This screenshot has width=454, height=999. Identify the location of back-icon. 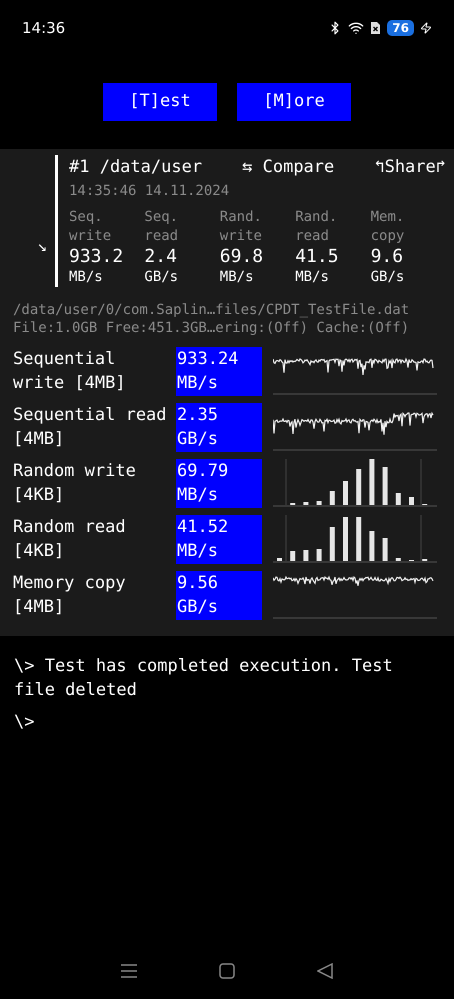
(325, 971).